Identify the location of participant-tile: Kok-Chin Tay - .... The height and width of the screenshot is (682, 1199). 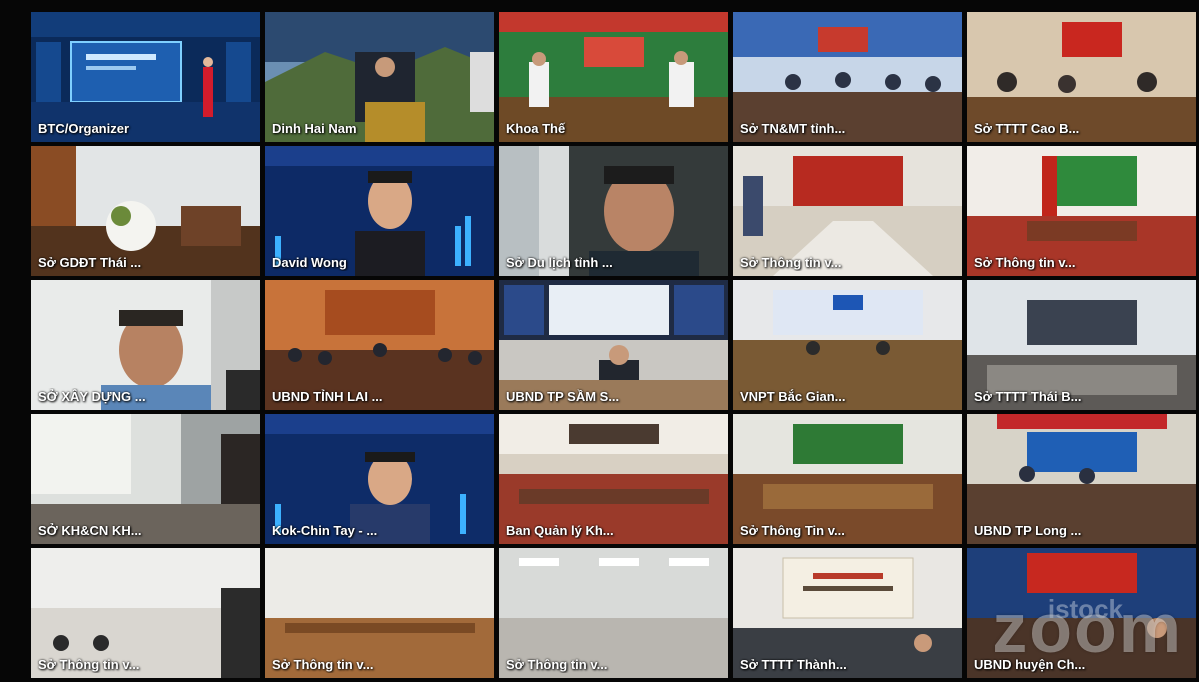
(379, 479).